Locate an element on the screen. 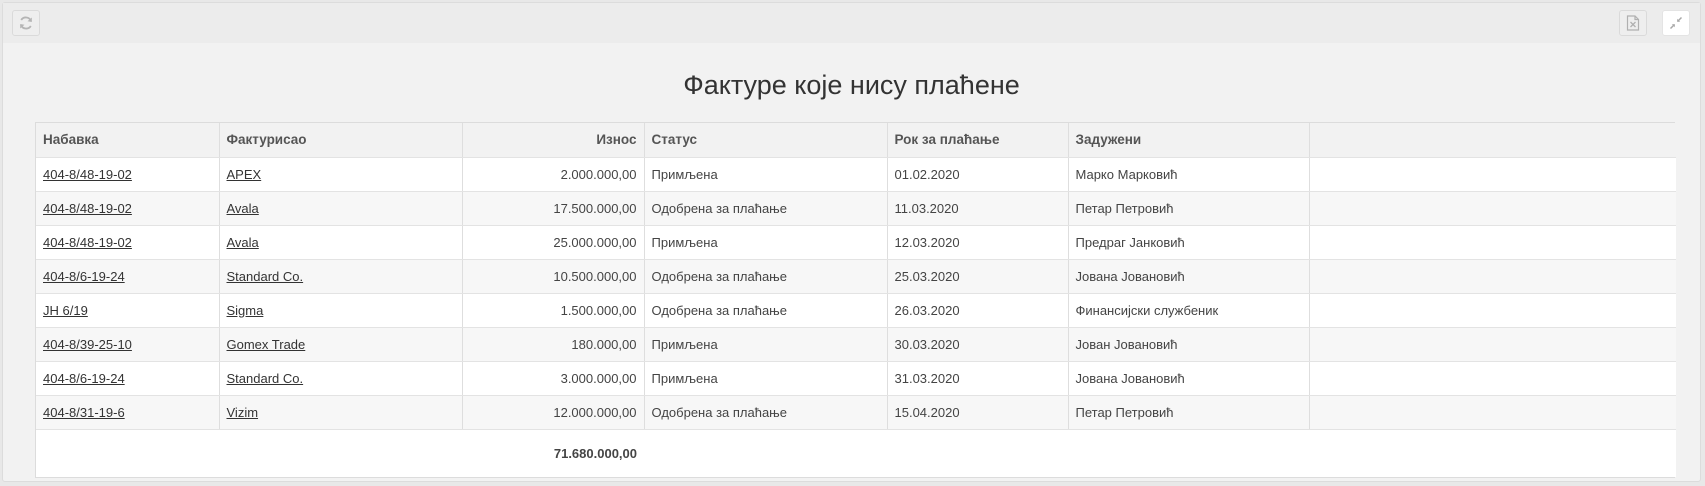 This screenshot has height=486, width=1705. column-header-procurement: Набавка is located at coordinates (128, 140).